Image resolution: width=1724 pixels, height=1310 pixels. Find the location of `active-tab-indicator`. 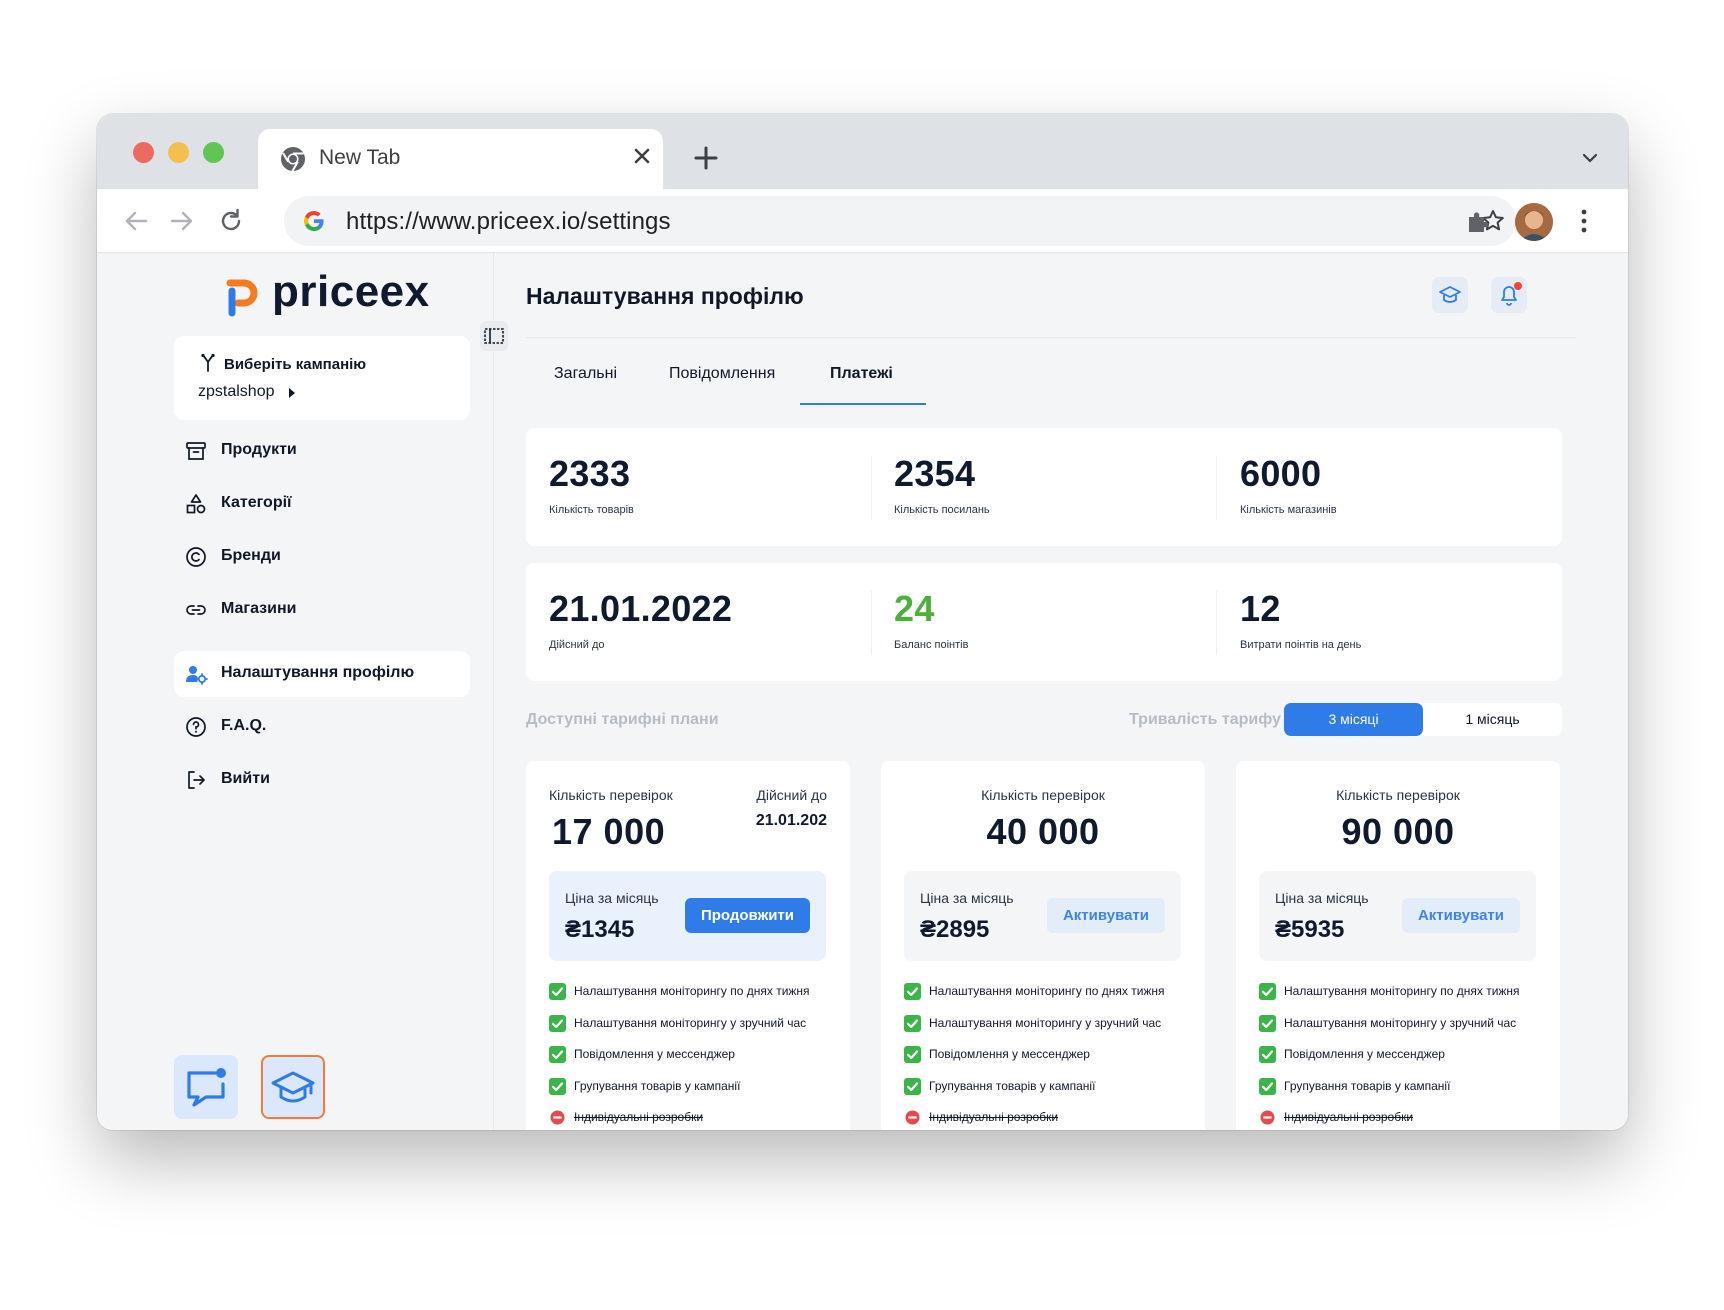

active-tab-indicator is located at coordinates (863, 404).